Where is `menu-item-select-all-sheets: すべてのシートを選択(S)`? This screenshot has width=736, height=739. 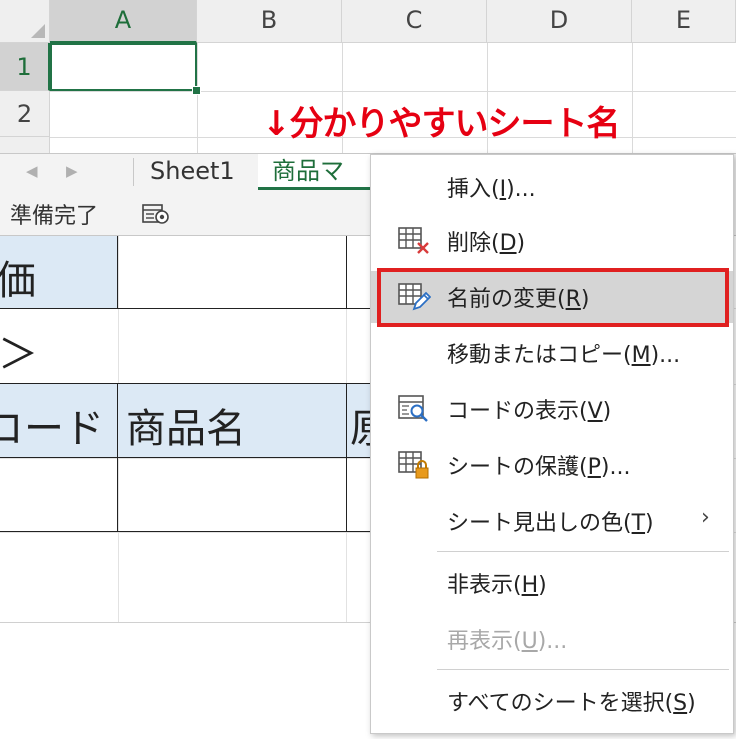 menu-item-select-all-sheets: すべてのシートを選択(S) is located at coordinates (552, 701).